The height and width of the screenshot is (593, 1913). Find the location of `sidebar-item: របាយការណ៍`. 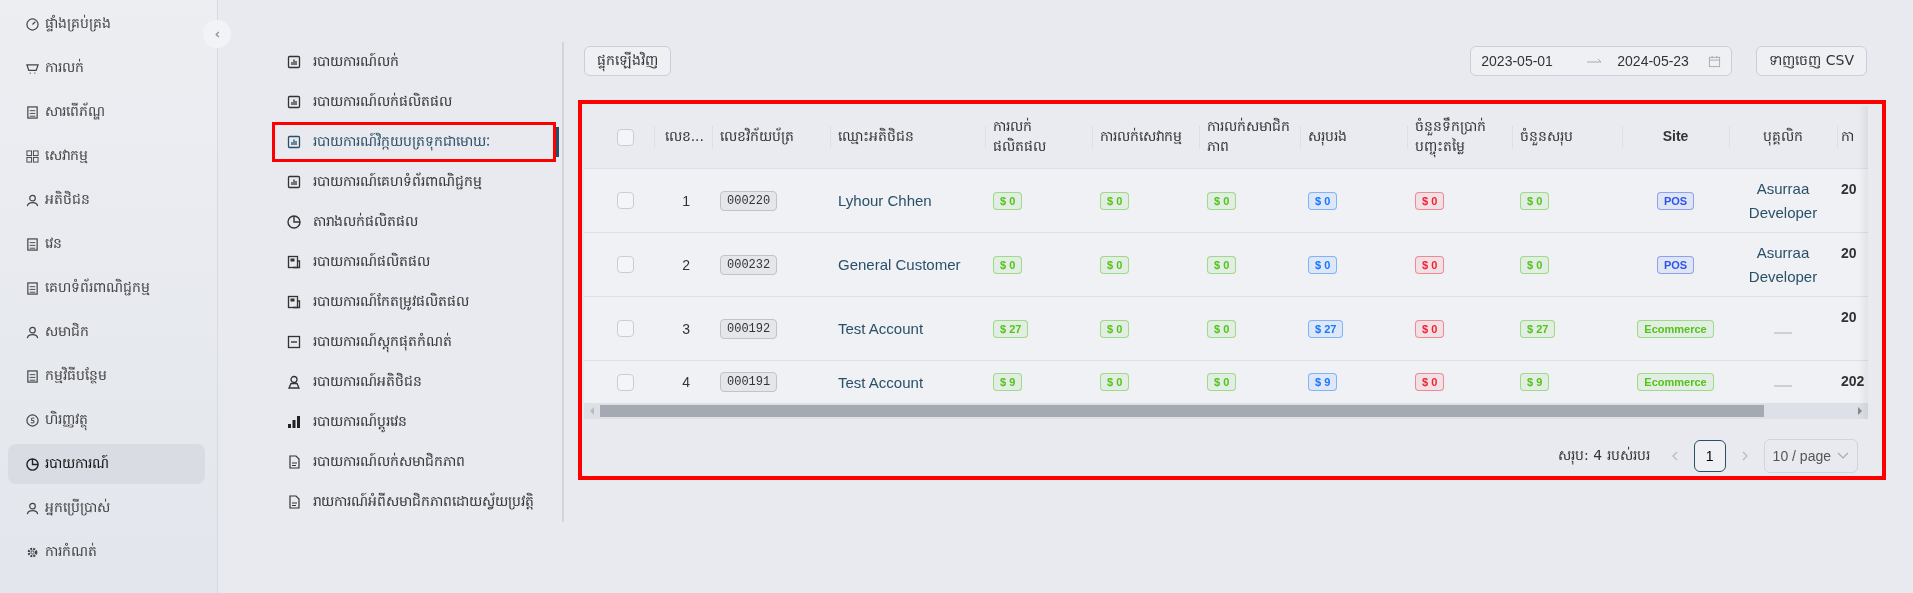

sidebar-item: របាយការណ៍ is located at coordinates (106, 464).